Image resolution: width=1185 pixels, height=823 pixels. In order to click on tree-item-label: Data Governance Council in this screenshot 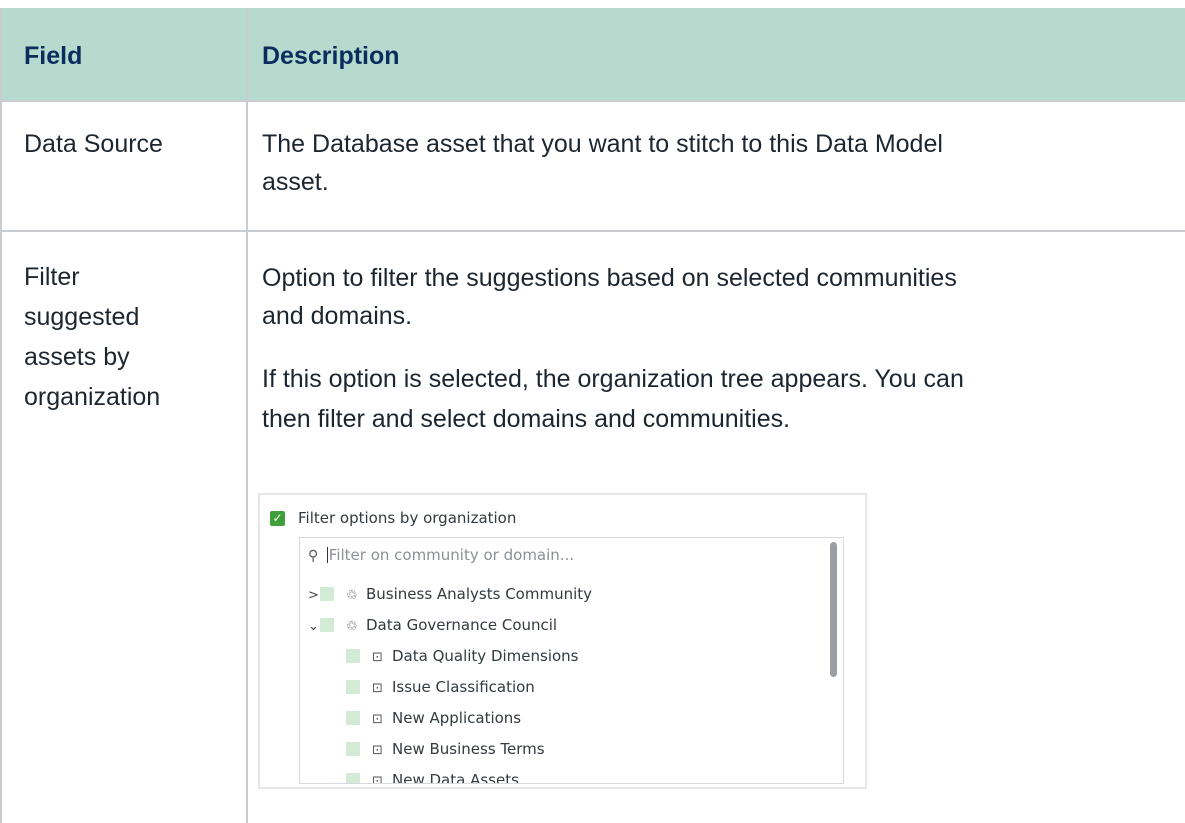, I will do `click(462, 625)`.